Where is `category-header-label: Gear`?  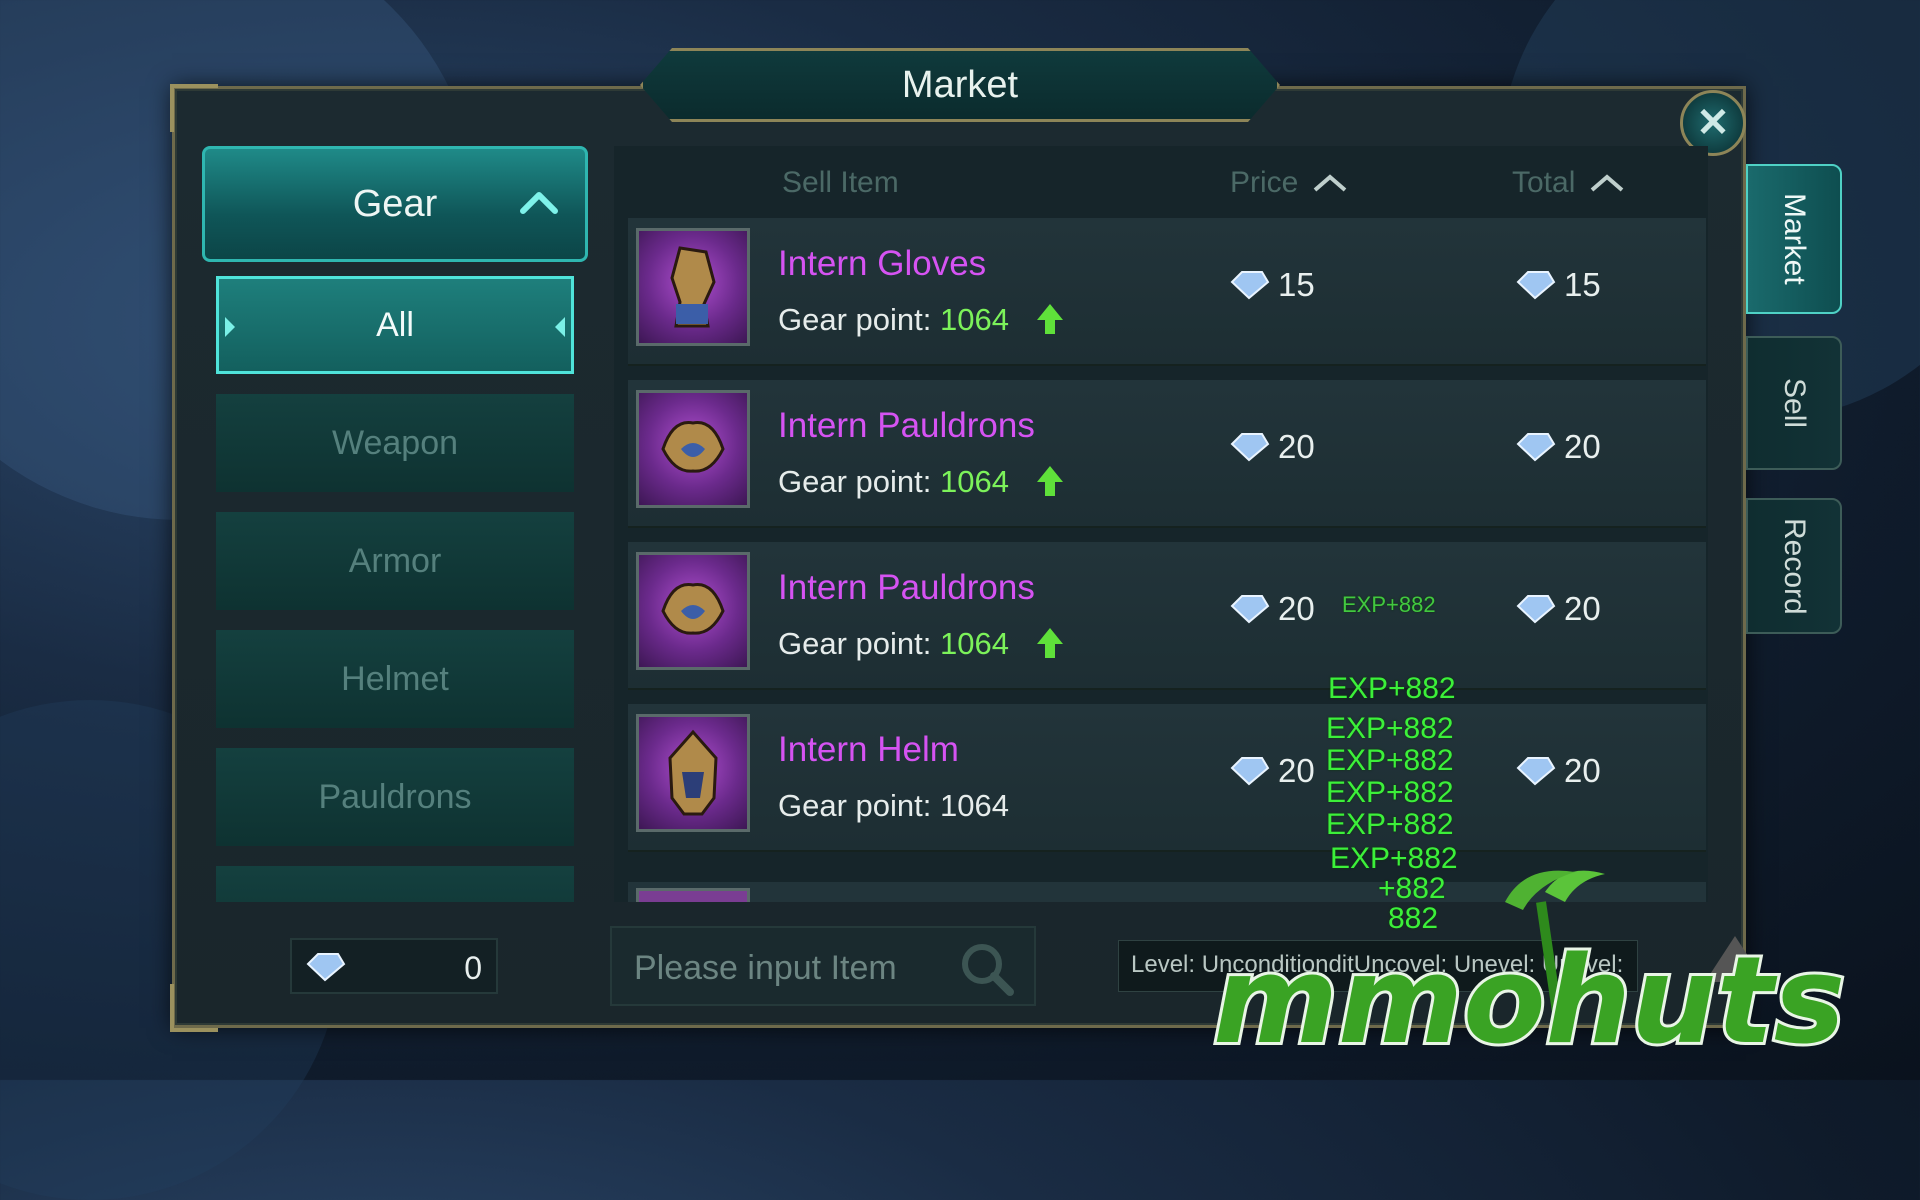 category-header-label: Gear is located at coordinates (395, 203).